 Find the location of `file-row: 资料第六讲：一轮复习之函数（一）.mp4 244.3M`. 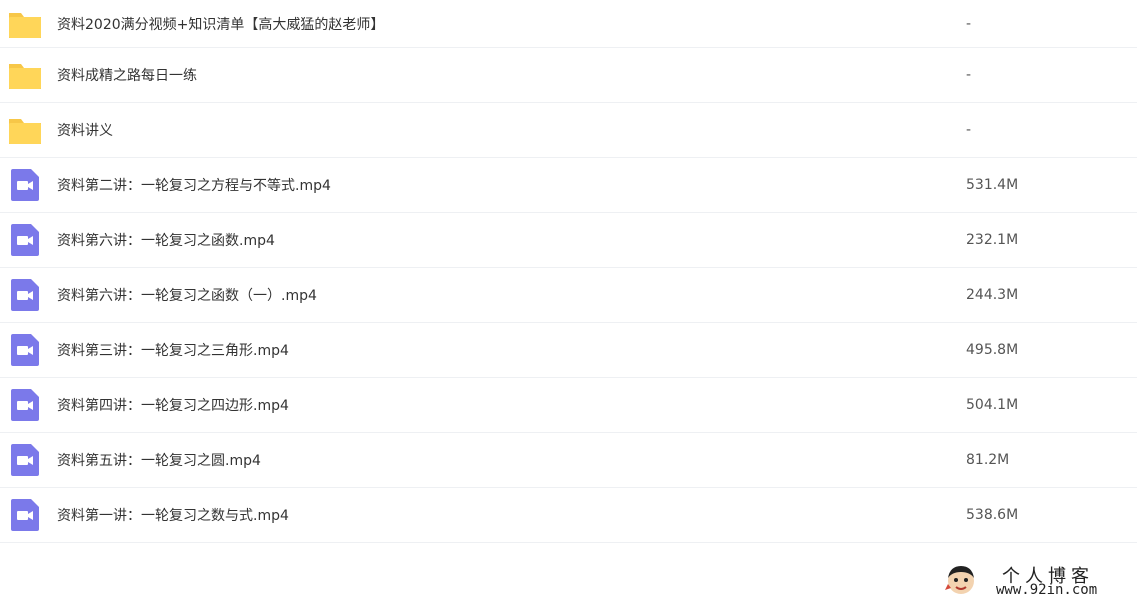

file-row: 资料第六讲：一轮复习之函数（一）.mp4 244.3M is located at coordinates (568, 295).